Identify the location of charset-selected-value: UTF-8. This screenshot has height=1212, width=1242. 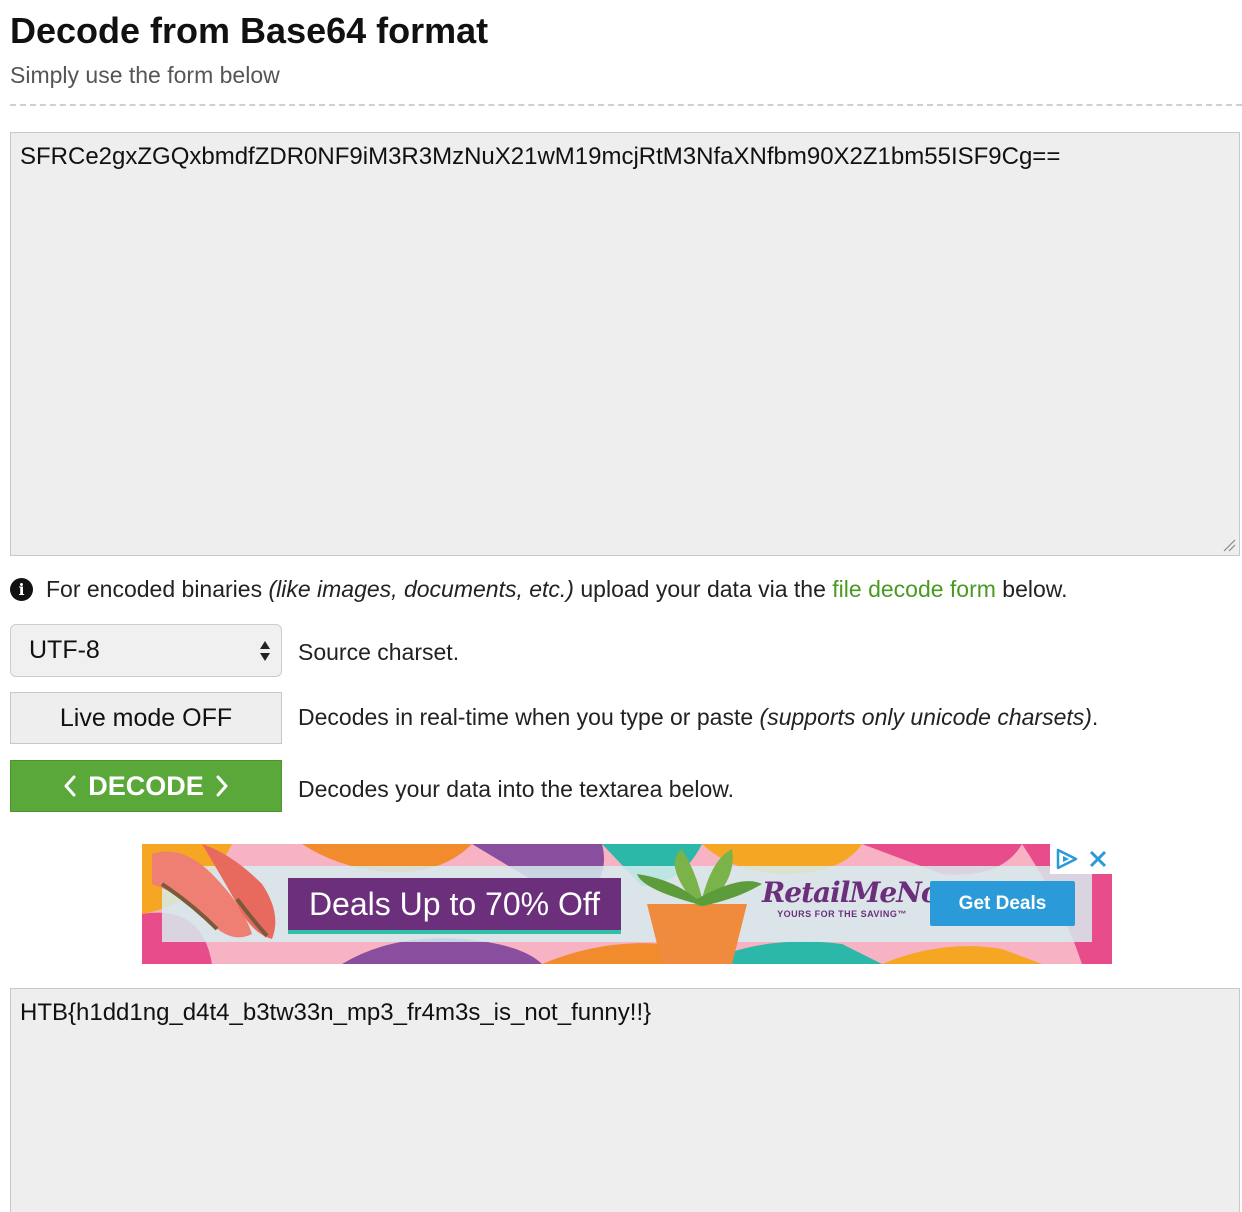
(64, 650).